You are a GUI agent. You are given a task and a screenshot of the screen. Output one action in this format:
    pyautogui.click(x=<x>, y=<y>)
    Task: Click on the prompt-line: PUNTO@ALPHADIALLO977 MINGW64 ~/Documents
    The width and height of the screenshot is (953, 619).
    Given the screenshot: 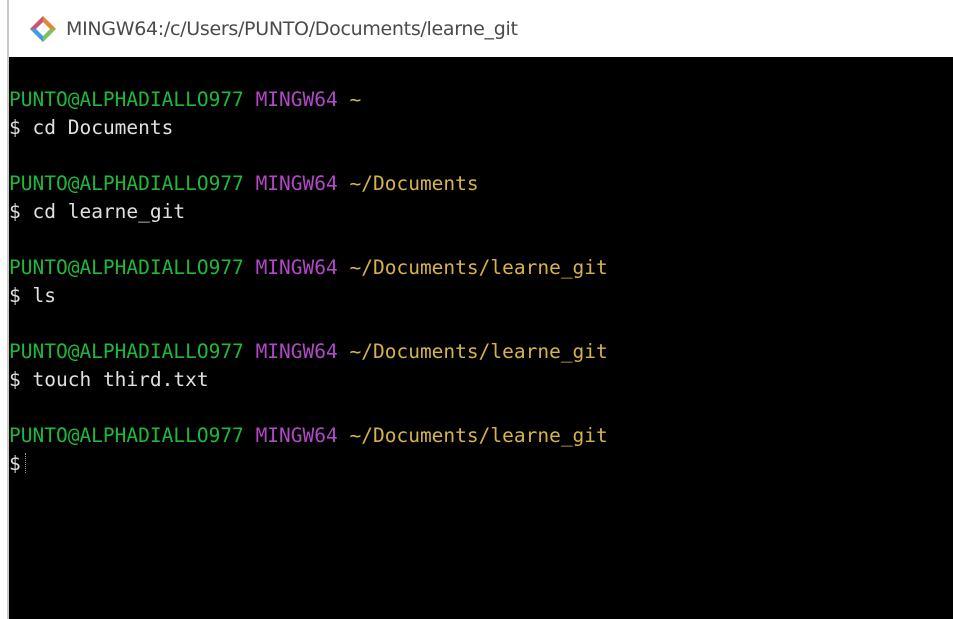 What is the action you would take?
    pyautogui.click(x=481, y=184)
    